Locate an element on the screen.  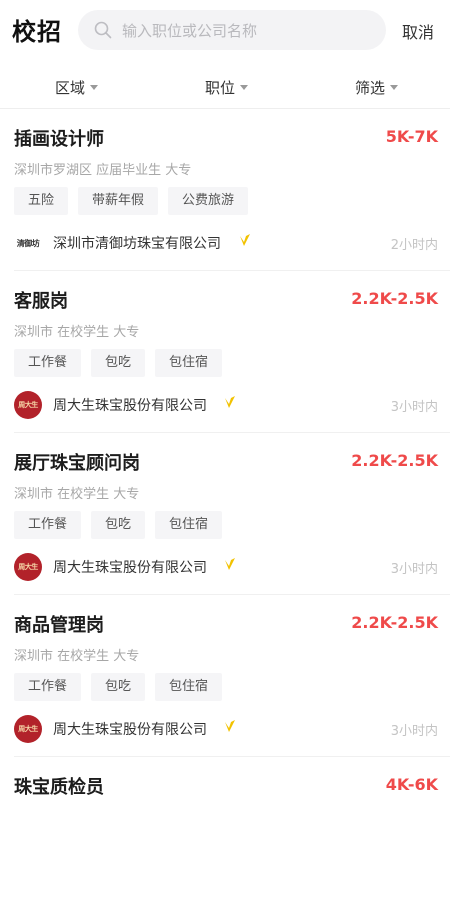
benefit-tag: 带薪年假 is located at coordinates (118, 201).